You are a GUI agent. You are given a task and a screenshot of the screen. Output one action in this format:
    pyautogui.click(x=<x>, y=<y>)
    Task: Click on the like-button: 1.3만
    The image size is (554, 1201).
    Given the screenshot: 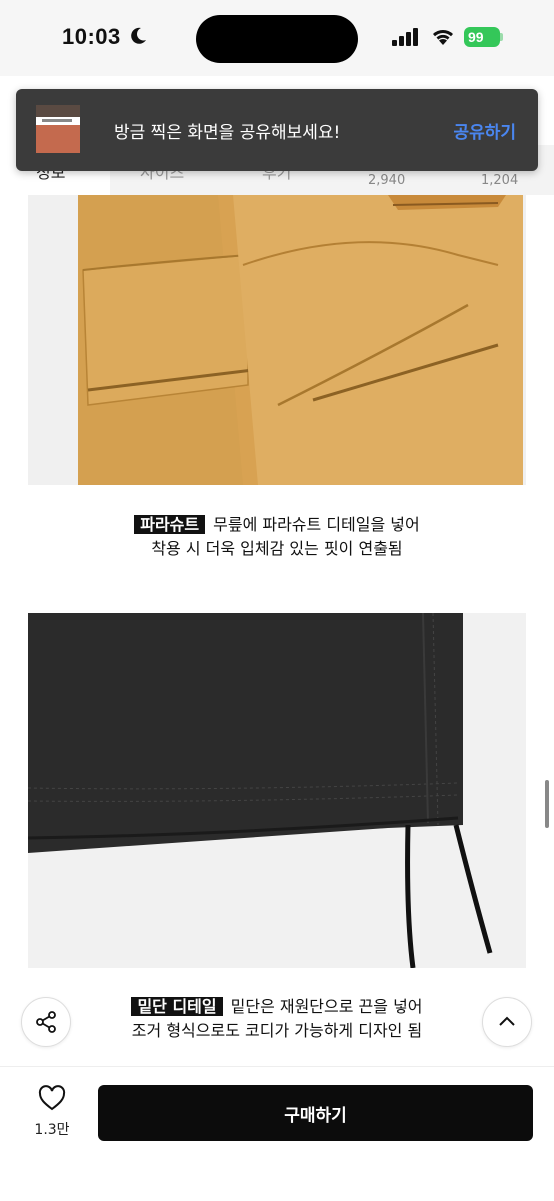 What is the action you would take?
    pyautogui.click(x=52, y=1112)
    